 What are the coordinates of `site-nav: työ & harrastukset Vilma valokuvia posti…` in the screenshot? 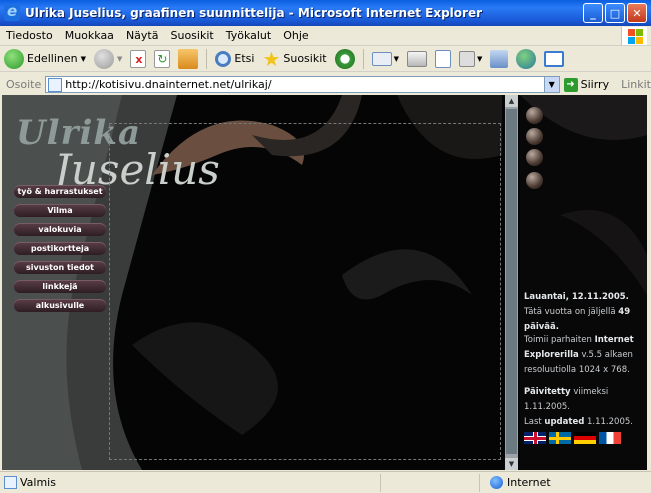 It's located at (60, 251).